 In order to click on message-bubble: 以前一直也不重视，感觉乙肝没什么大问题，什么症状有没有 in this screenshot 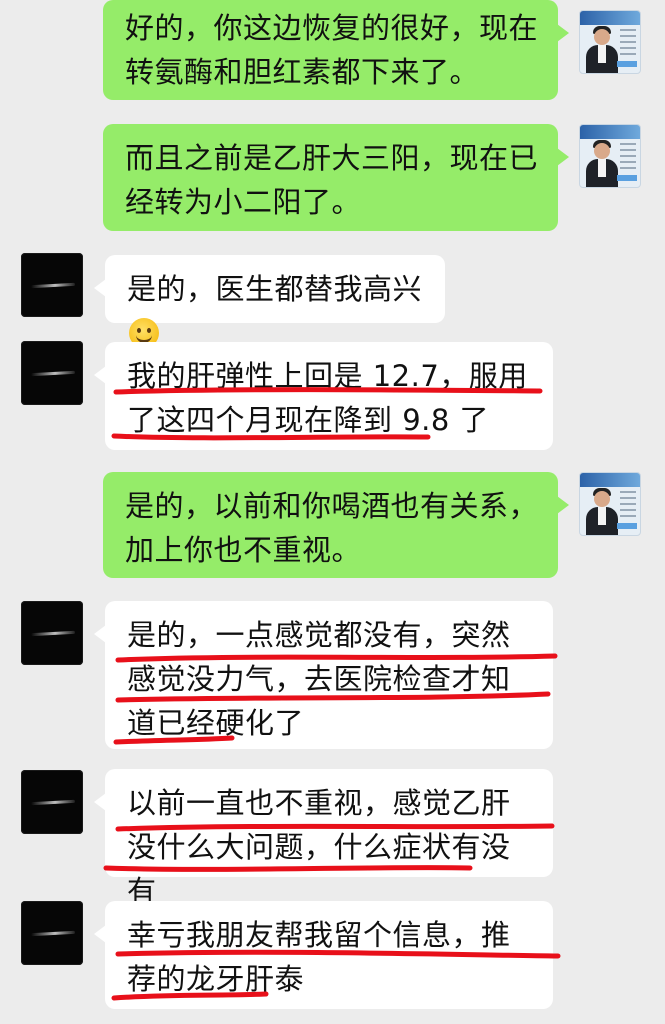, I will do `click(323, 838)`.